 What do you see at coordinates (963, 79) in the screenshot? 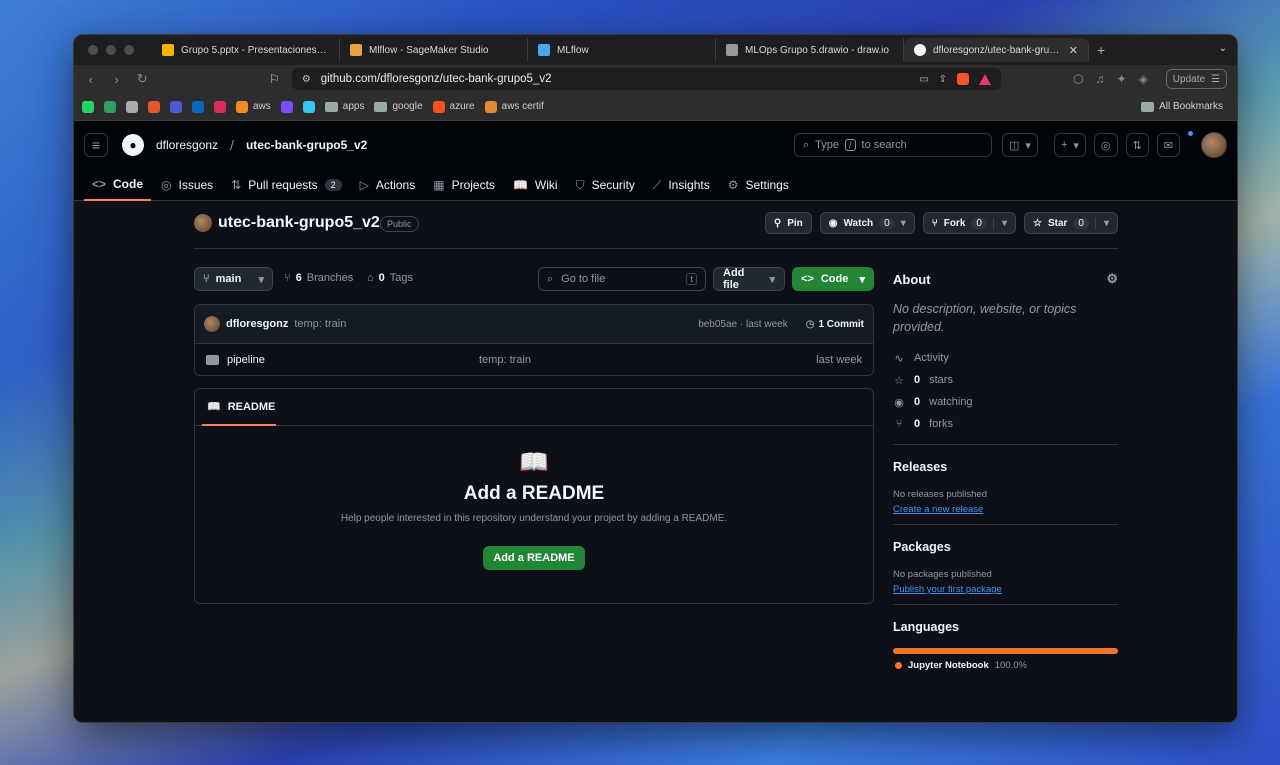
I see `brave-shields-icon` at bounding box center [963, 79].